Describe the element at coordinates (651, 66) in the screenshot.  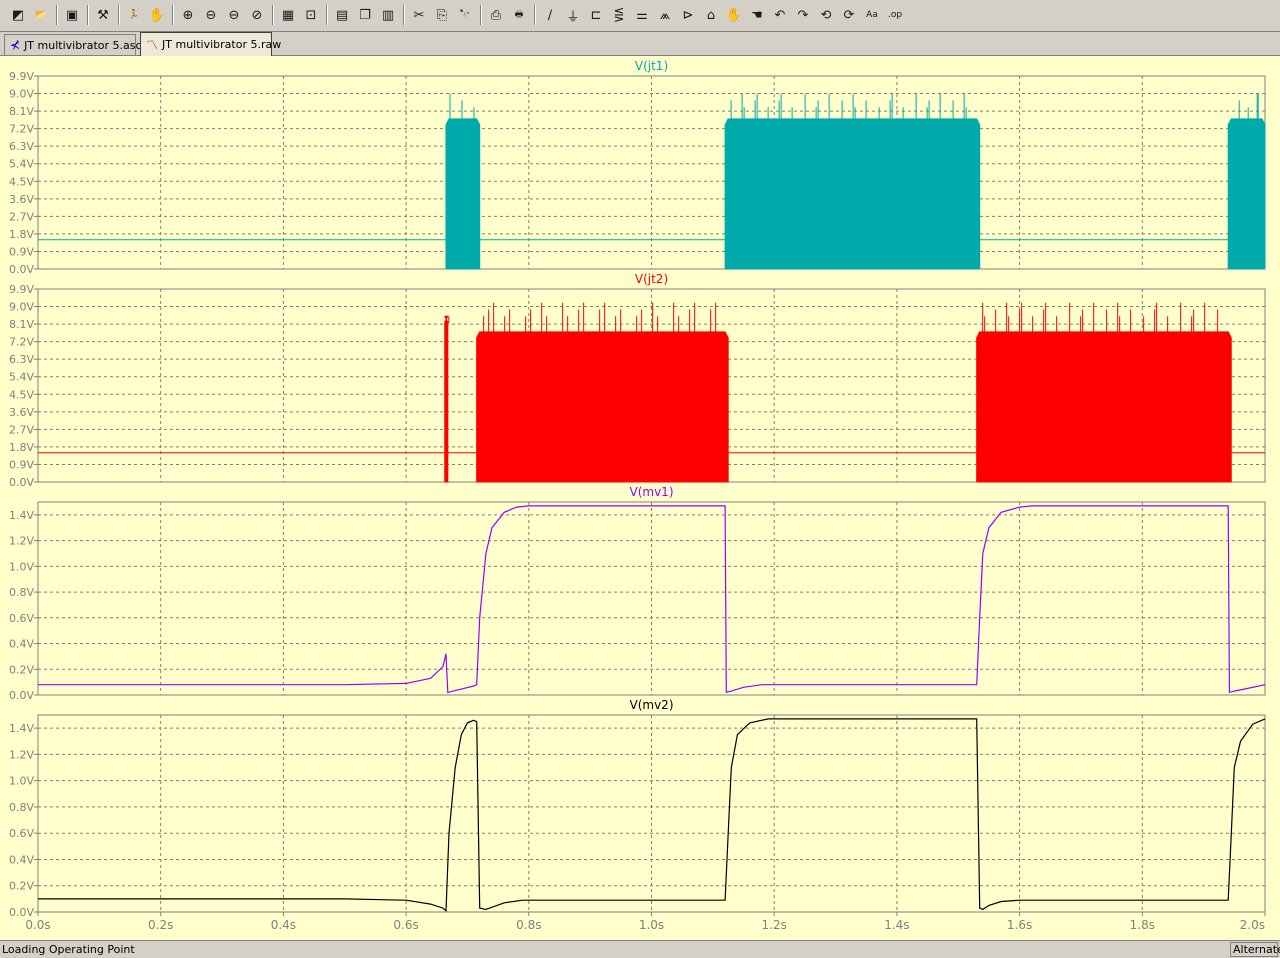
I see `trace-title: V(jt1)` at that location.